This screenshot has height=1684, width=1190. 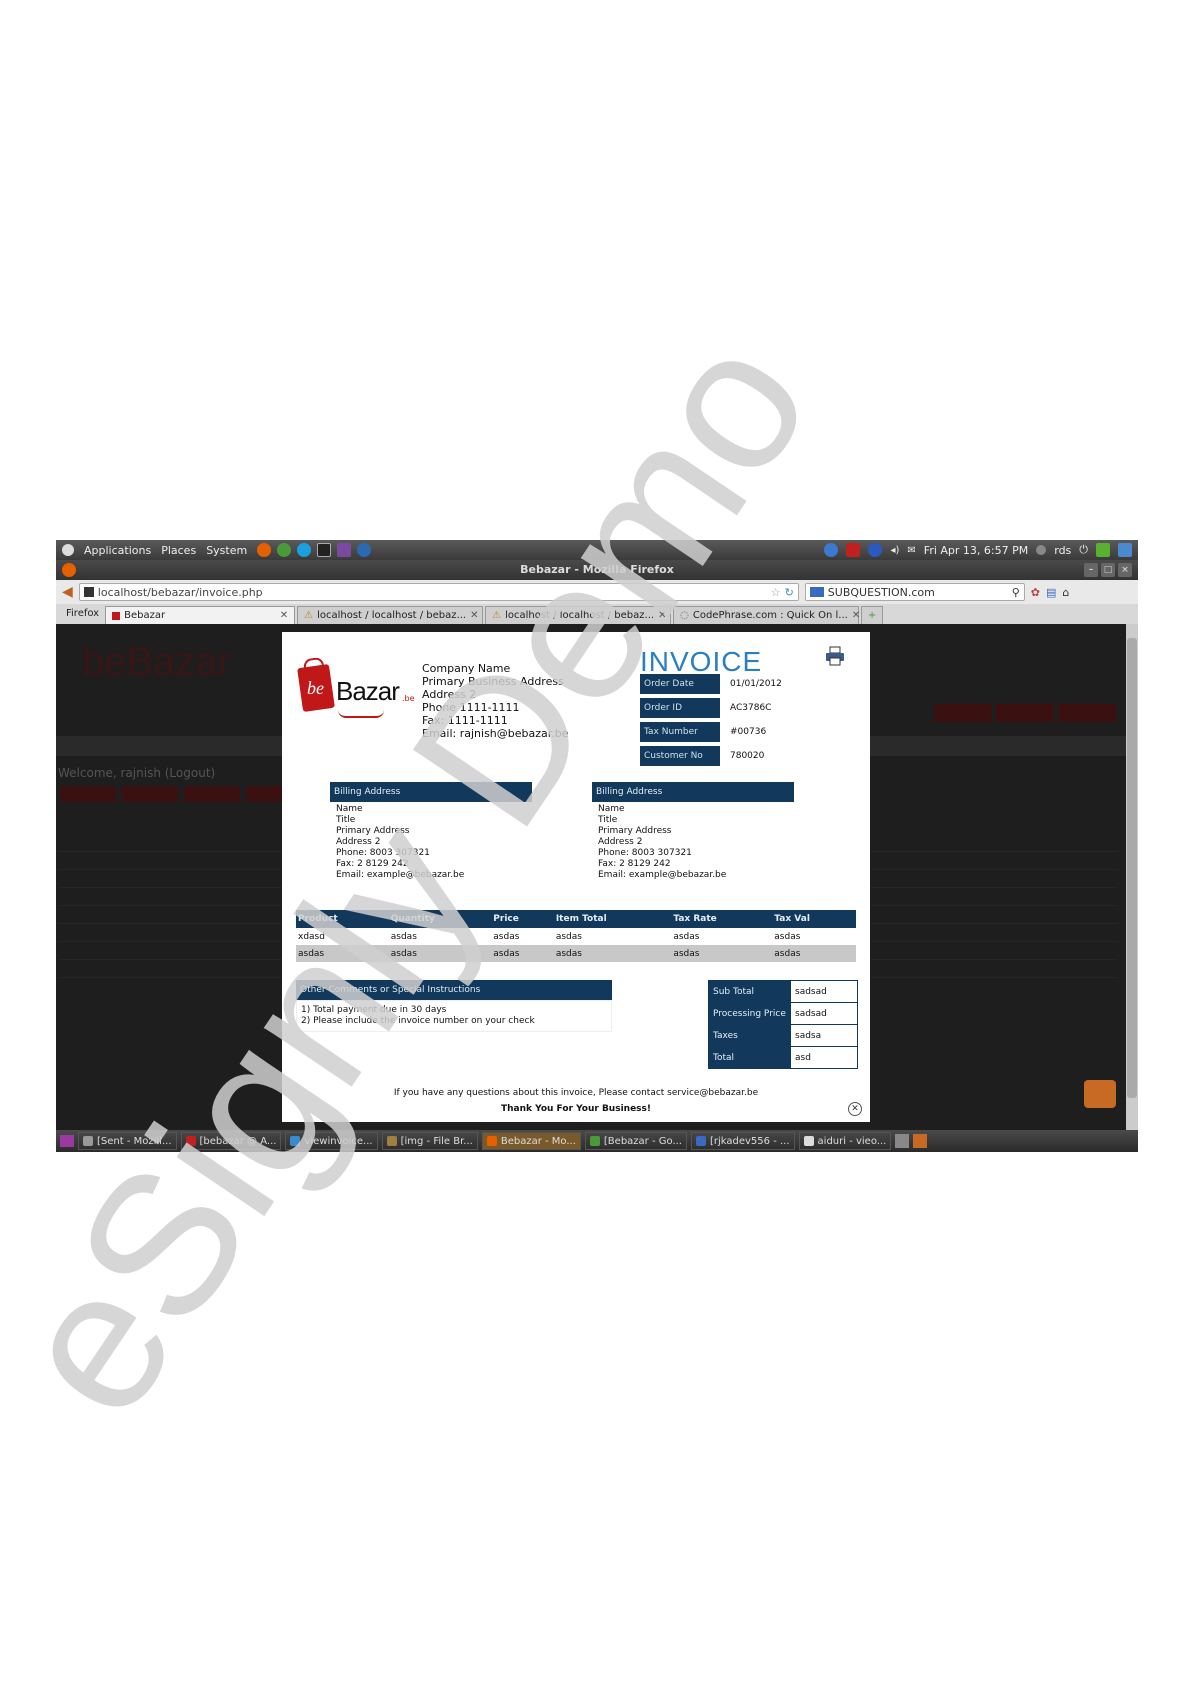 I want to click on shipping-address-heading: Billing Address, so click(x=693, y=792).